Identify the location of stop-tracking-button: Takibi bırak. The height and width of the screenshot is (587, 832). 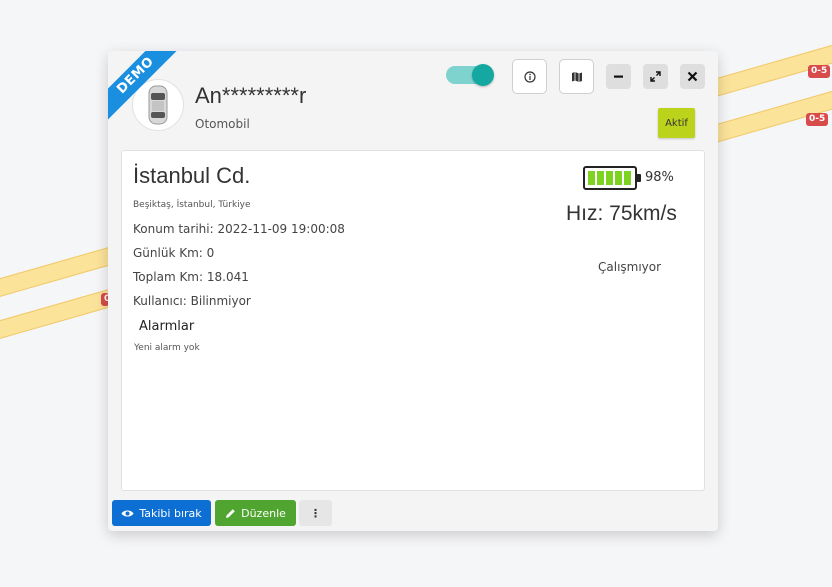
(161, 513).